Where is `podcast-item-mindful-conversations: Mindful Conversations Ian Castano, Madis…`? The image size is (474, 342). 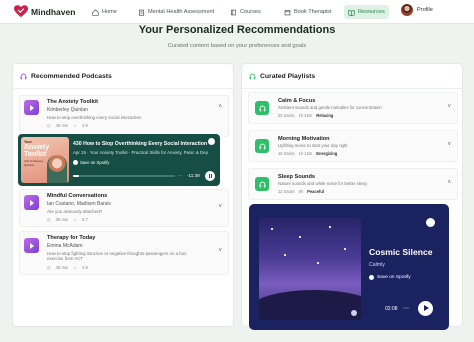
podcast-item-mindful-conversations: Mindful Conversations Ian Castano, Madis… is located at coordinates (124, 208).